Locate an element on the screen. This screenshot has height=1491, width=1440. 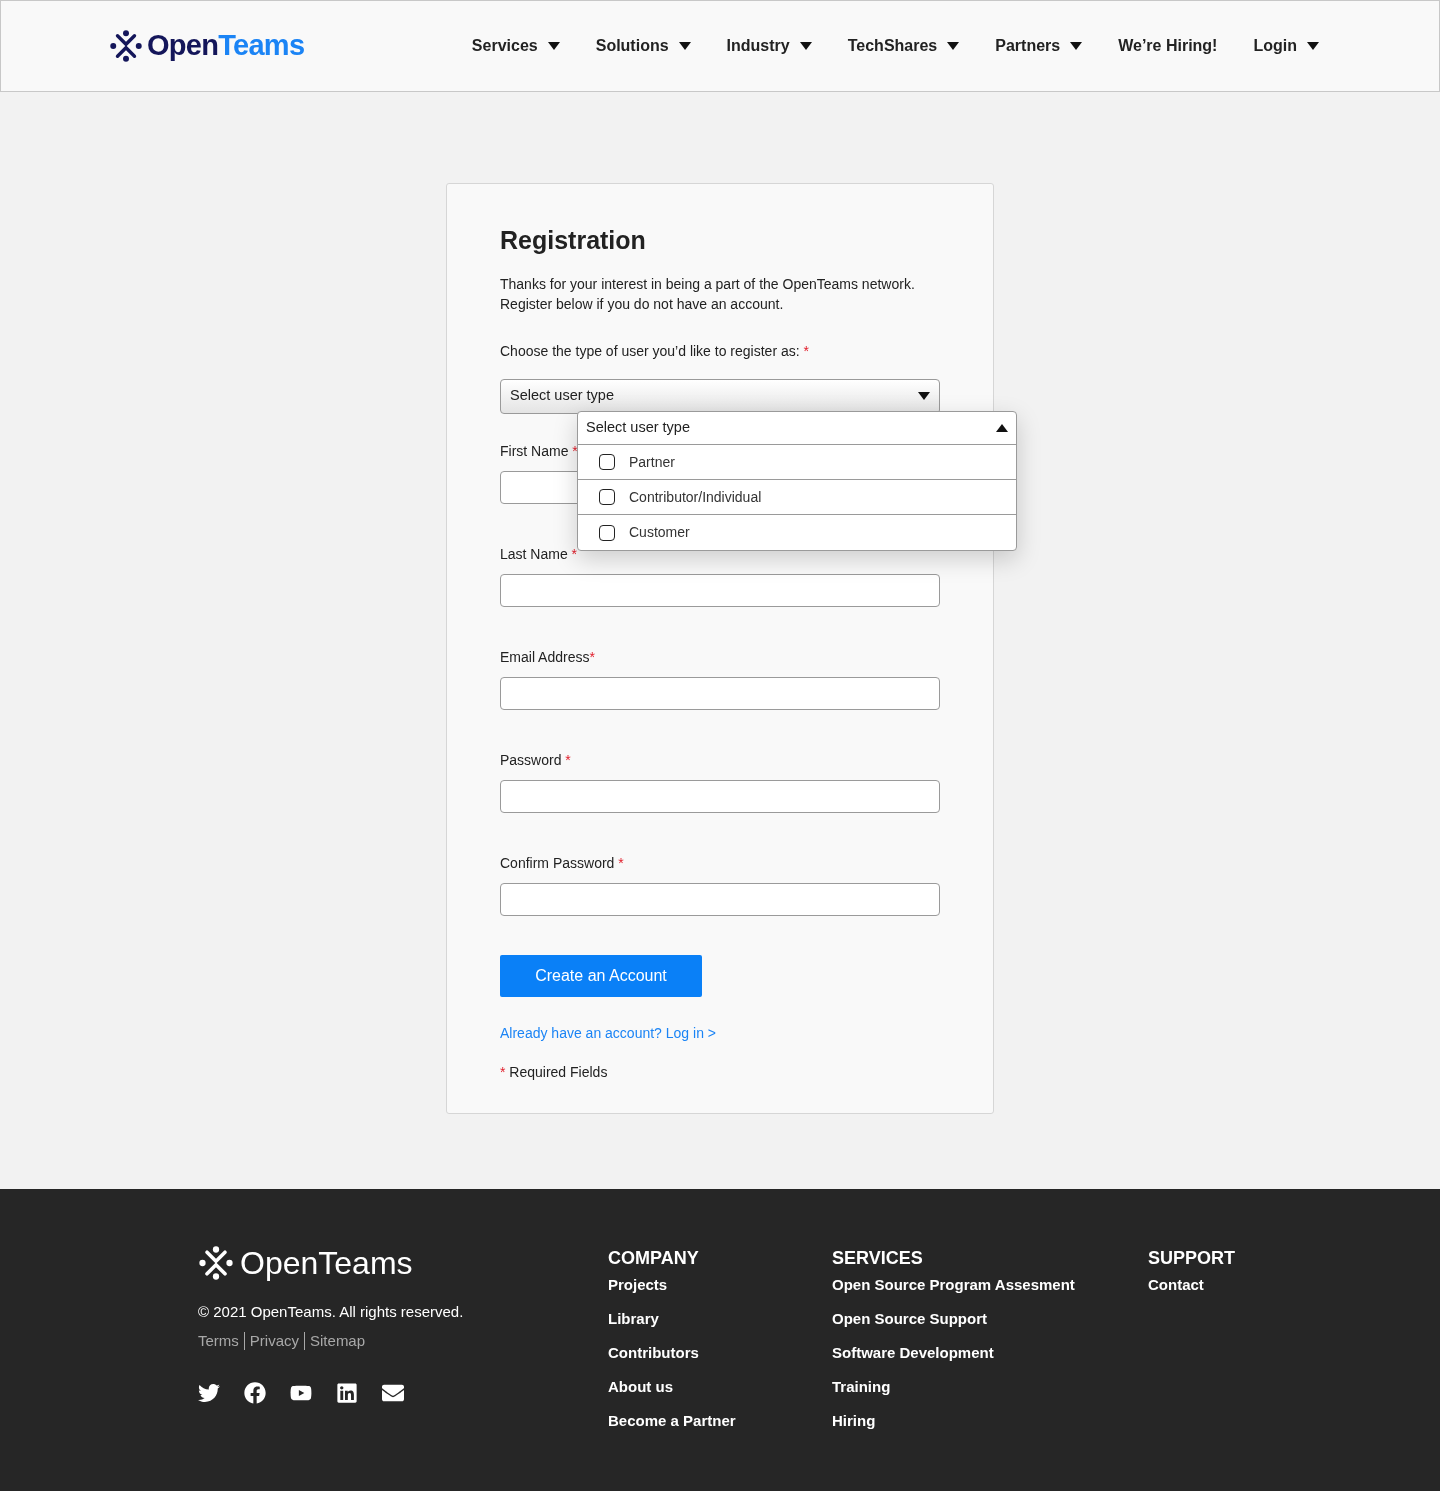
dropdown-option: Customer is located at coordinates (797, 532).